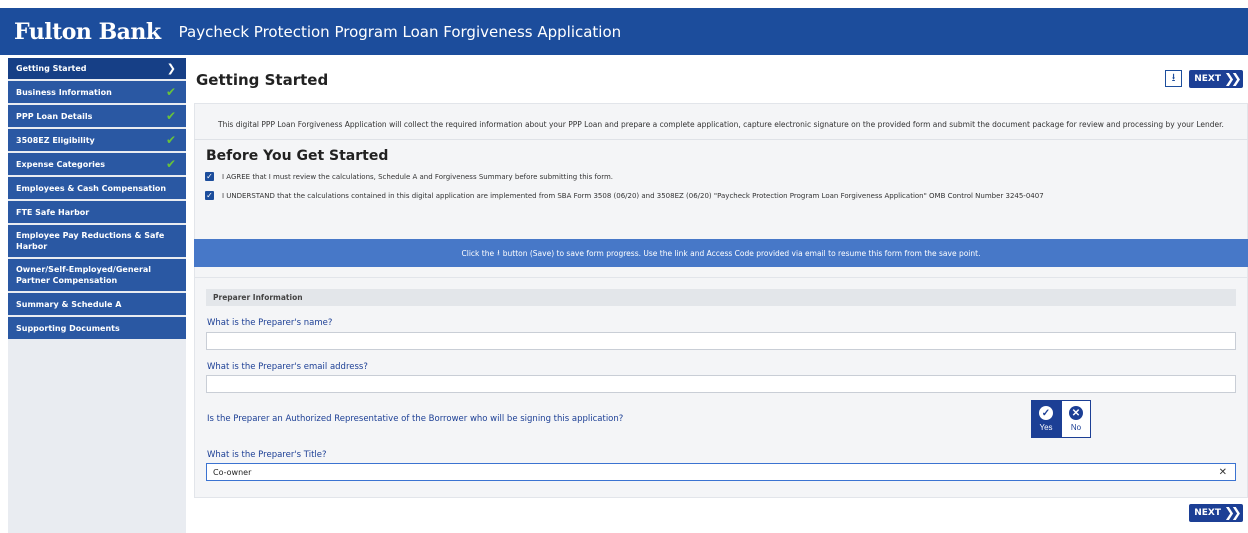  I want to click on brand-logo: Fulton Bank, so click(87, 31).